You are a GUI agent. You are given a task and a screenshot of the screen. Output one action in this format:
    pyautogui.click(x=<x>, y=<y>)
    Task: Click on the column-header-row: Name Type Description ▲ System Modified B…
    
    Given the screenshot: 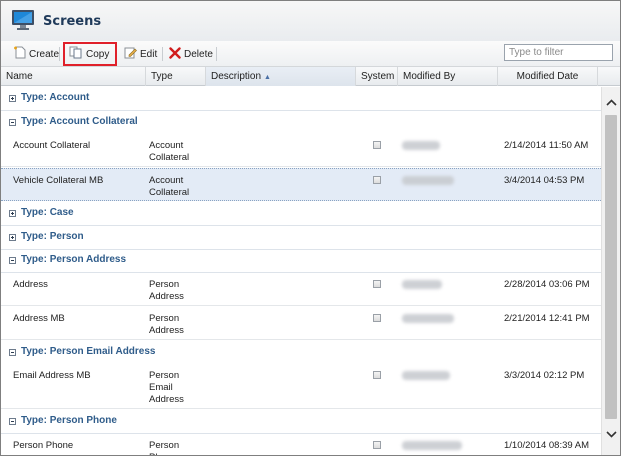 What is the action you would take?
    pyautogui.click(x=310, y=76)
    